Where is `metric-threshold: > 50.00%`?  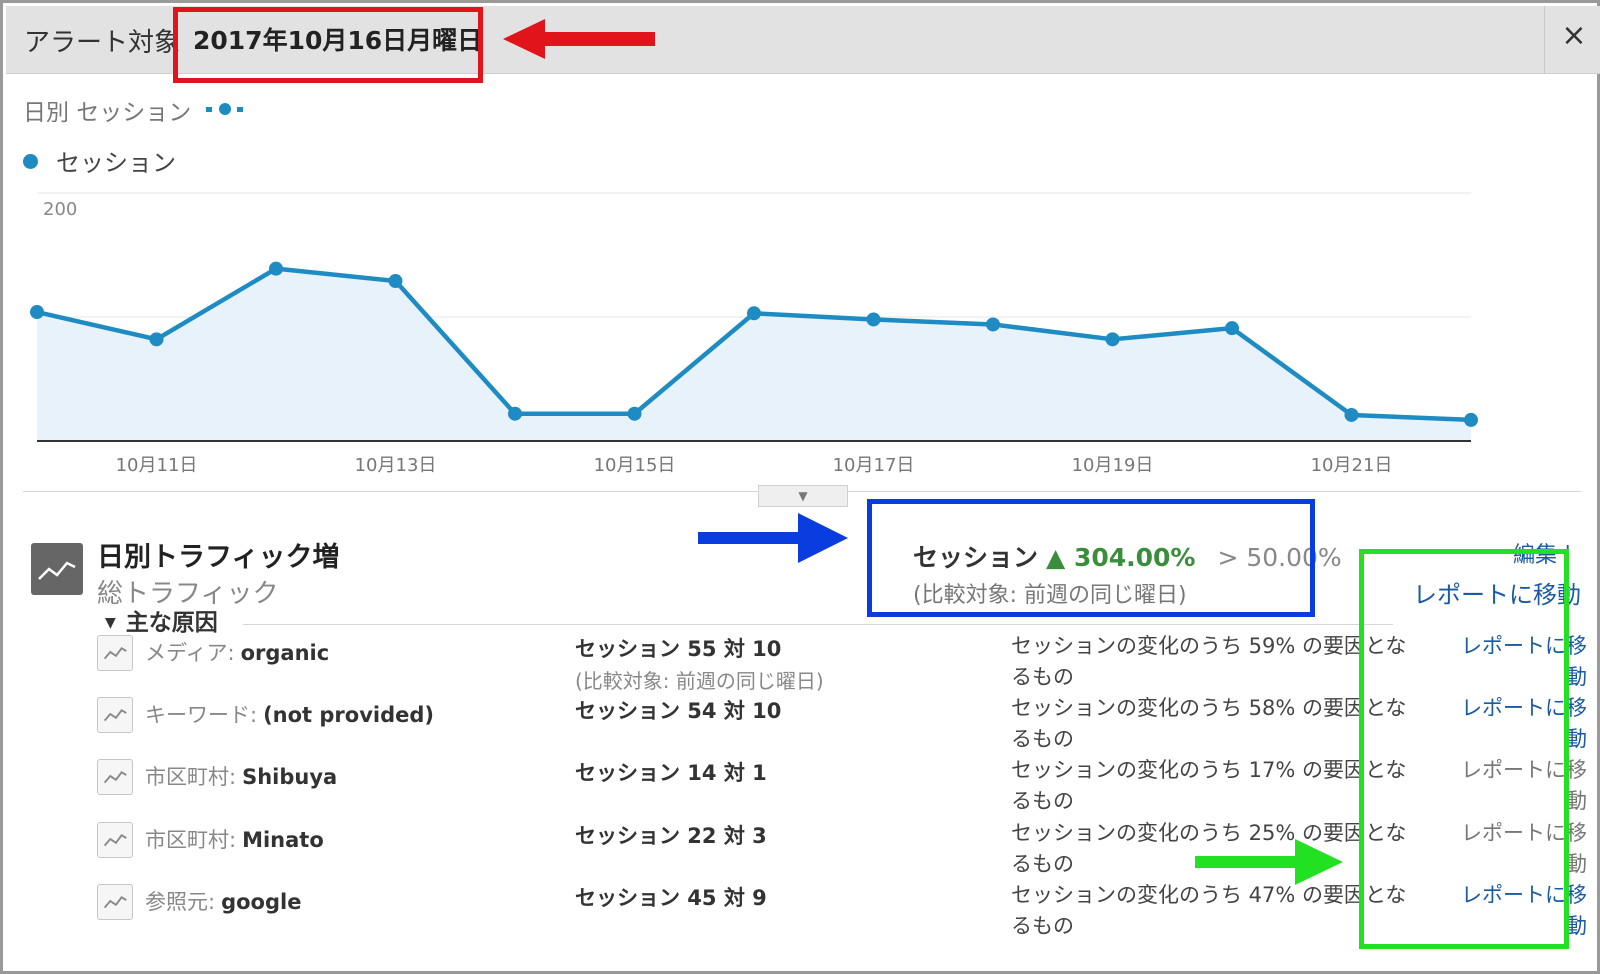 metric-threshold: > 50.00% is located at coordinates (1279, 557).